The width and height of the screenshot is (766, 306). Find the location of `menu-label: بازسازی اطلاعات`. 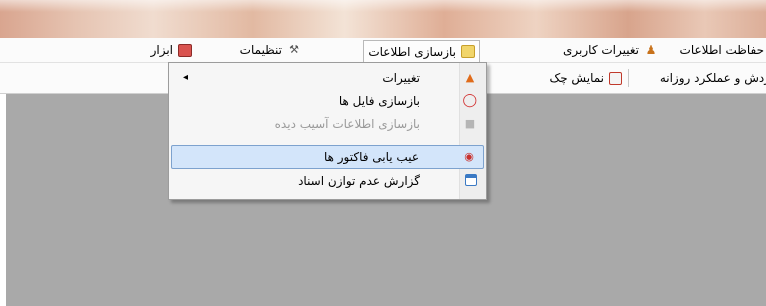

menu-label: بازسازی اطلاعات is located at coordinates (412, 51).